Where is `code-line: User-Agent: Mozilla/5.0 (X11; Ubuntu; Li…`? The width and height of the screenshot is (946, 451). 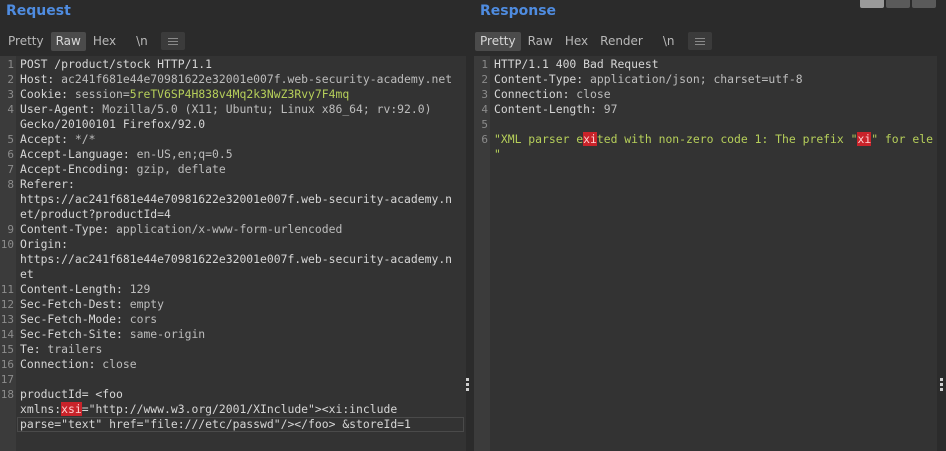
code-line: User-Agent: Mozilla/5.0 (X11; Ubuntu; Li… is located at coordinates (225, 109).